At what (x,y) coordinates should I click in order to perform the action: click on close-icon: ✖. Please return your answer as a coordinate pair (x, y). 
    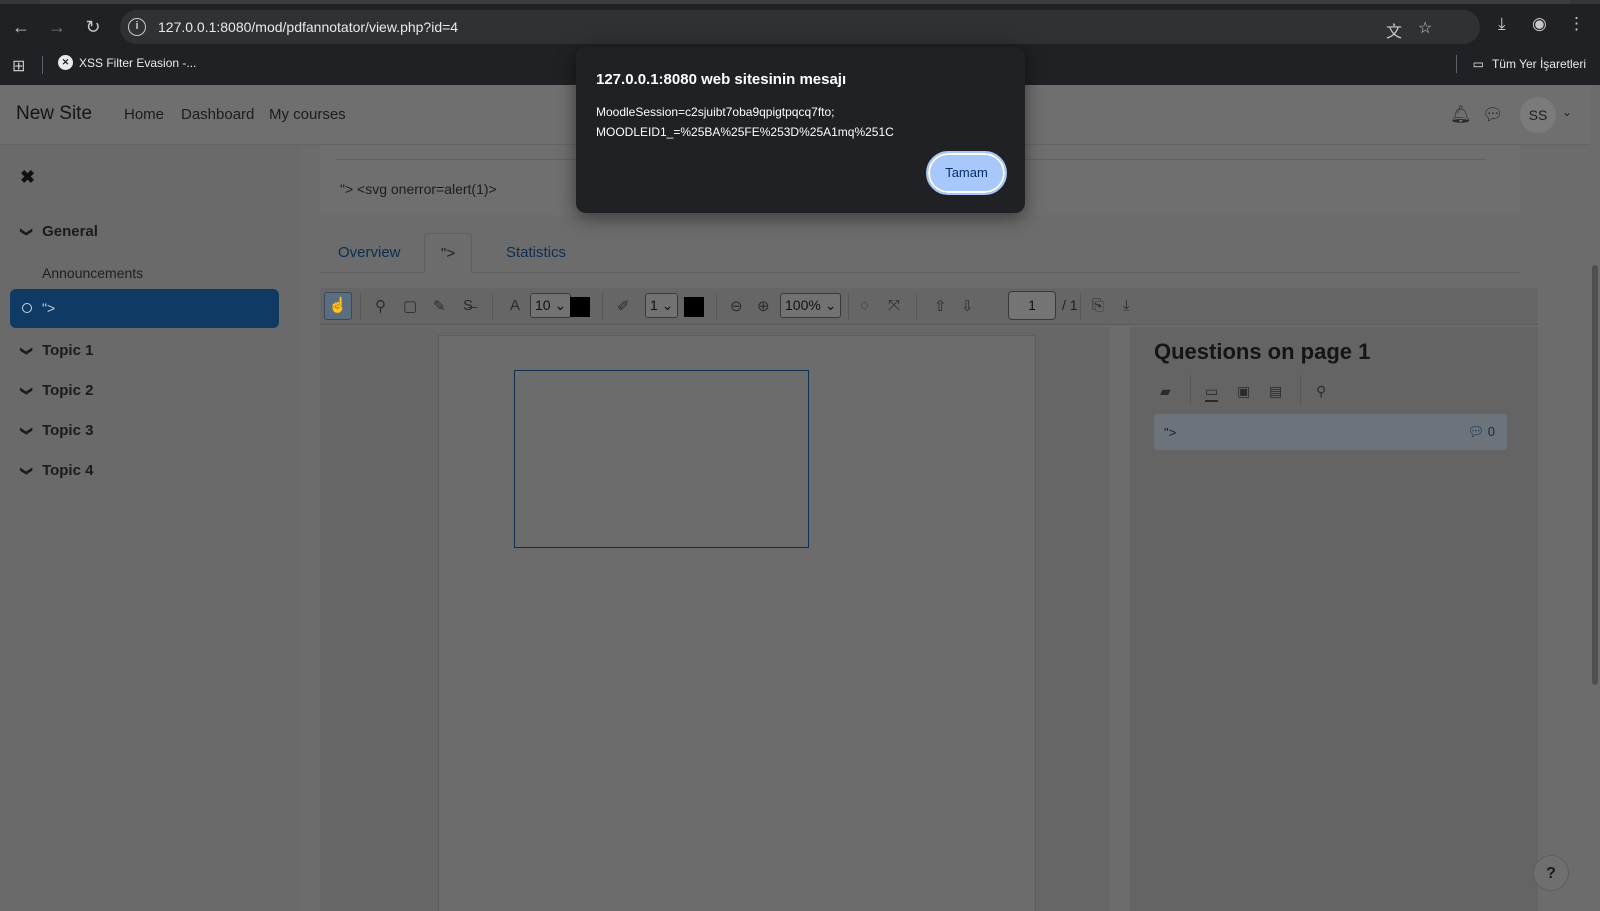
    Looking at the image, I should click on (27, 177).